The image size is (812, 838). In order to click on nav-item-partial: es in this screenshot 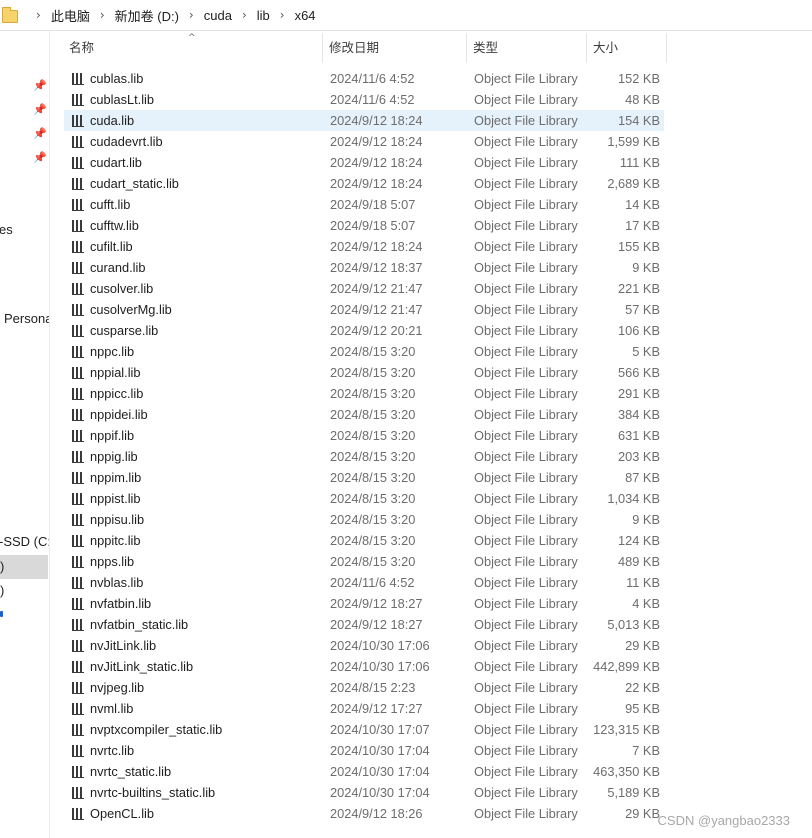, I will do `click(6, 229)`.